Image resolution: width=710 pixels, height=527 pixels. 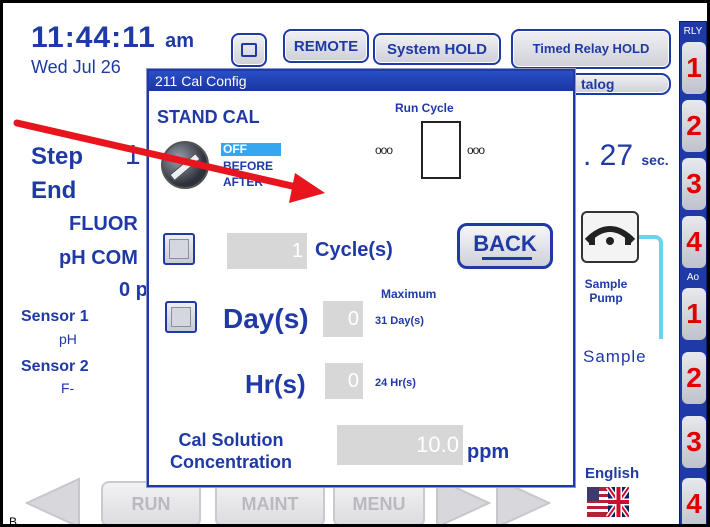 I want to click on step-label: Step, so click(x=57, y=156).